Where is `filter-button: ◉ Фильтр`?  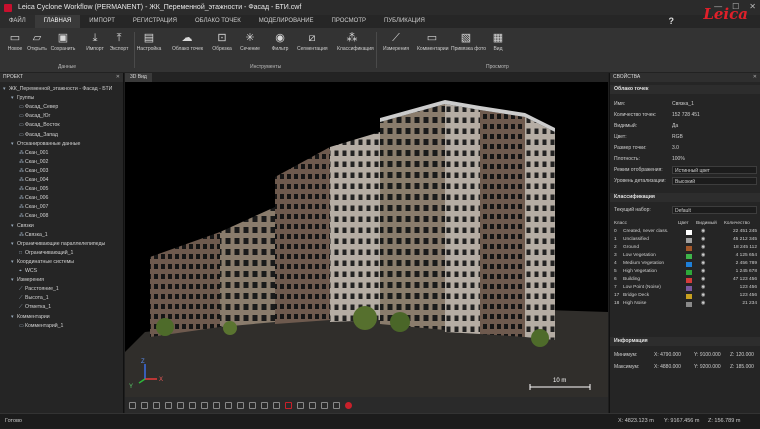 filter-button: ◉ Фильтр is located at coordinates (280, 48).